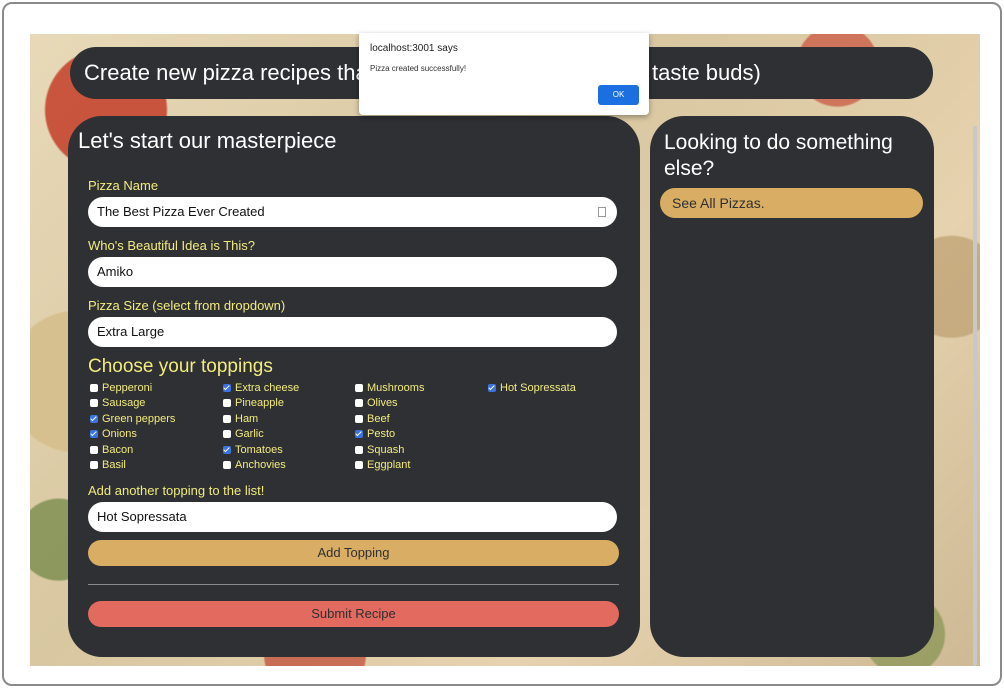 The width and height of the screenshot is (1004, 688). Describe the element at coordinates (176, 490) in the screenshot. I see `add-topping-label: Add another topping to the list!` at that location.